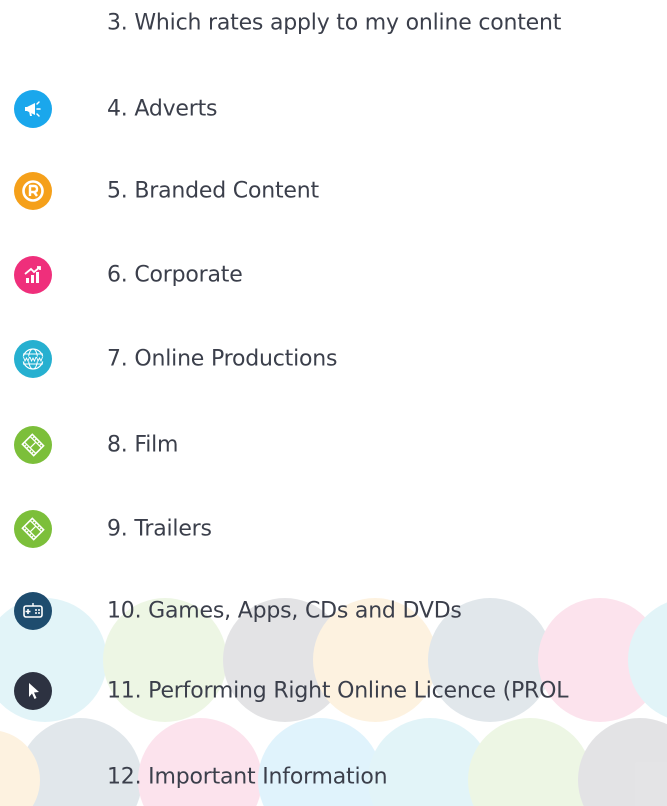 Image resolution: width=667 pixels, height=806 pixels. Describe the element at coordinates (213, 191) in the screenshot. I see `toc-item-label: 5. Branded Content` at that location.